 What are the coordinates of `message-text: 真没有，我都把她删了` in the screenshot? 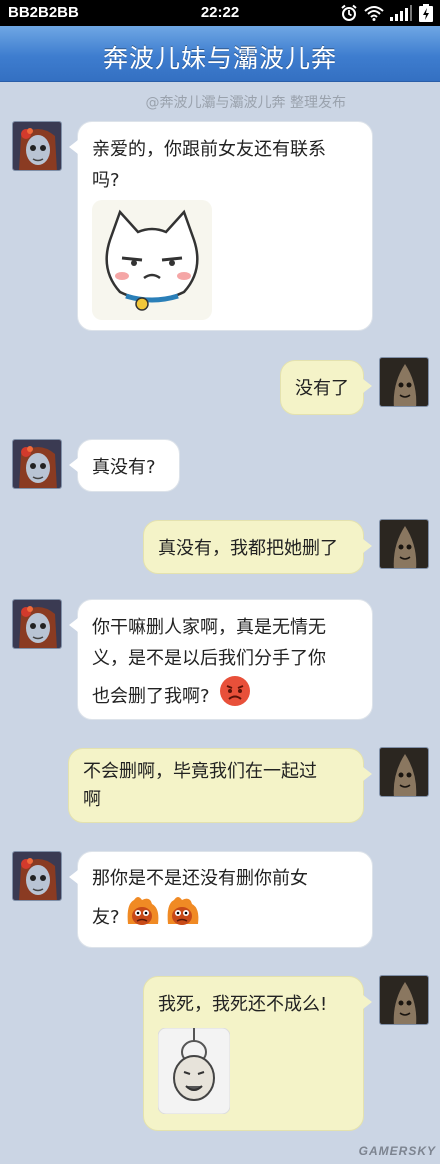 It's located at (248, 548).